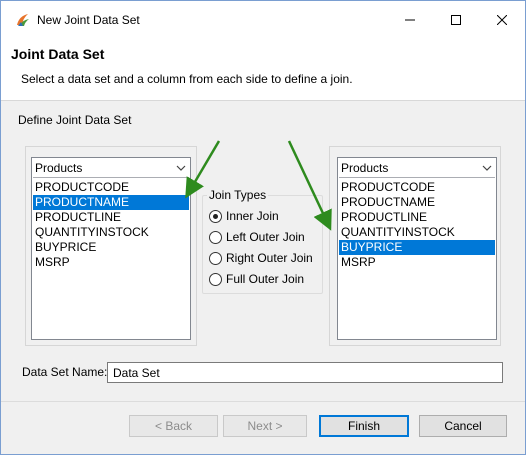 Image resolution: width=526 pixels, height=455 pixels. I want to click on left-column-item: PRODUCTNAME, so click(111, 202).